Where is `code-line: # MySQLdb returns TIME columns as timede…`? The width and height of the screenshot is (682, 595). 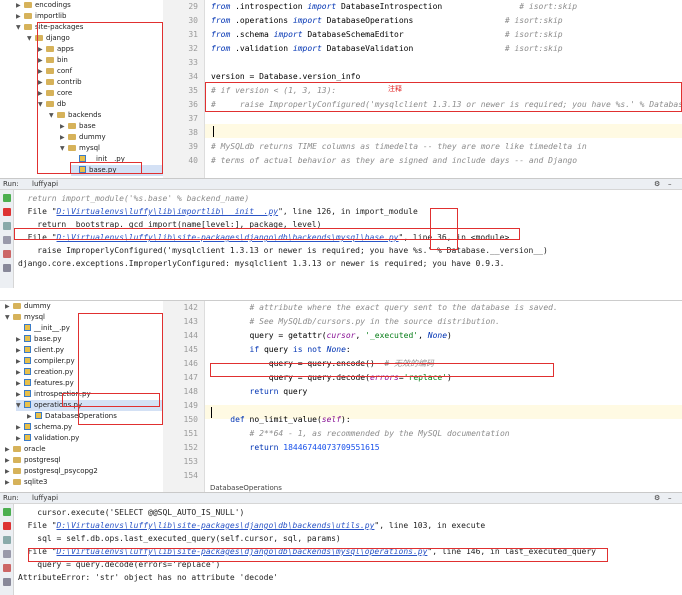
code-line: # MySQLdb returns TIME columns as timede… is located at coordinates (399, 147).